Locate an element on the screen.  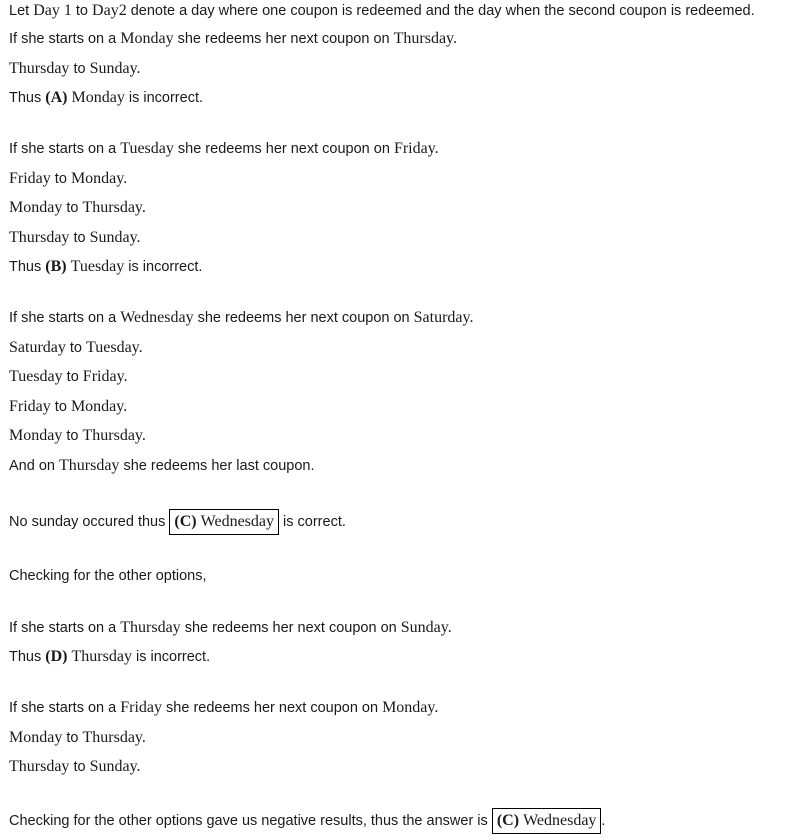
option-label: (B) is located at coordinates (56, 266).